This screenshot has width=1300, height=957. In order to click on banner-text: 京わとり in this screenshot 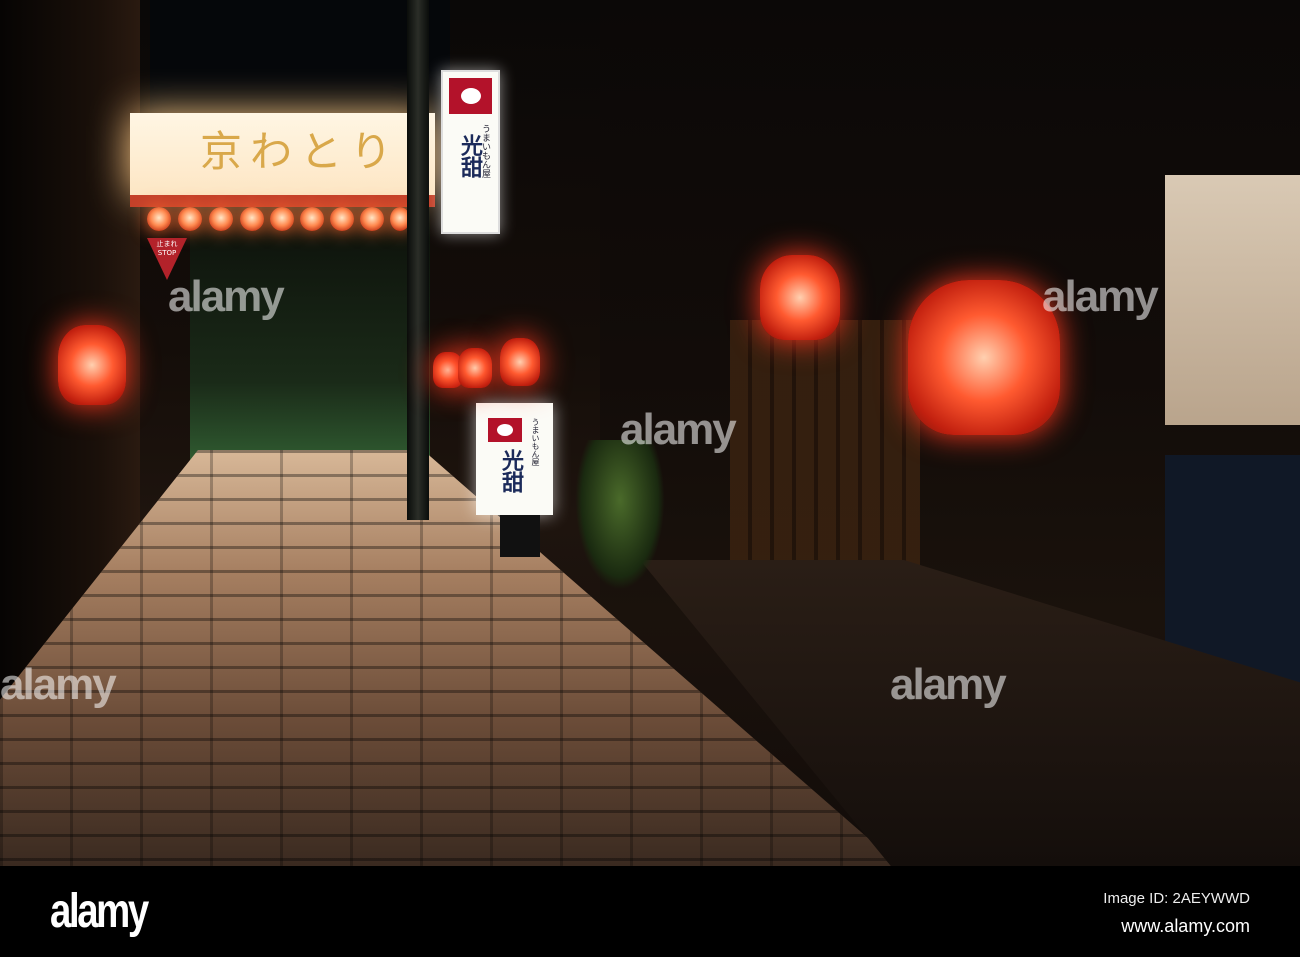, I will do `click(300, 151)`.